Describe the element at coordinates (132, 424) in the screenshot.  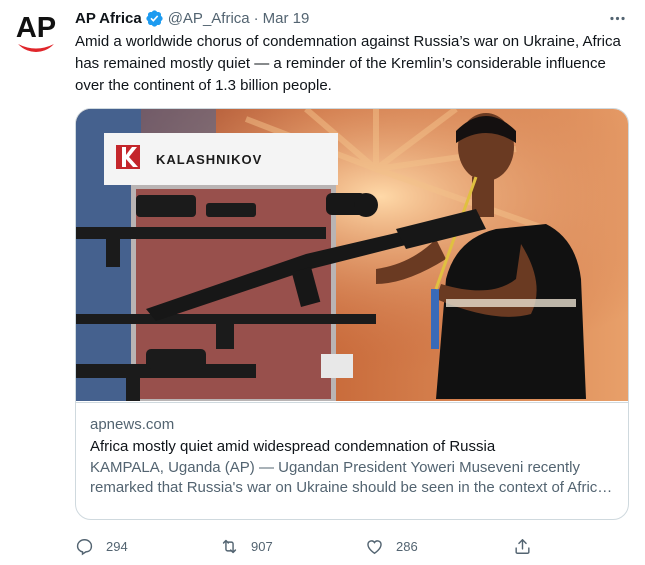
I see `card-domain: apnews.com` at that location.